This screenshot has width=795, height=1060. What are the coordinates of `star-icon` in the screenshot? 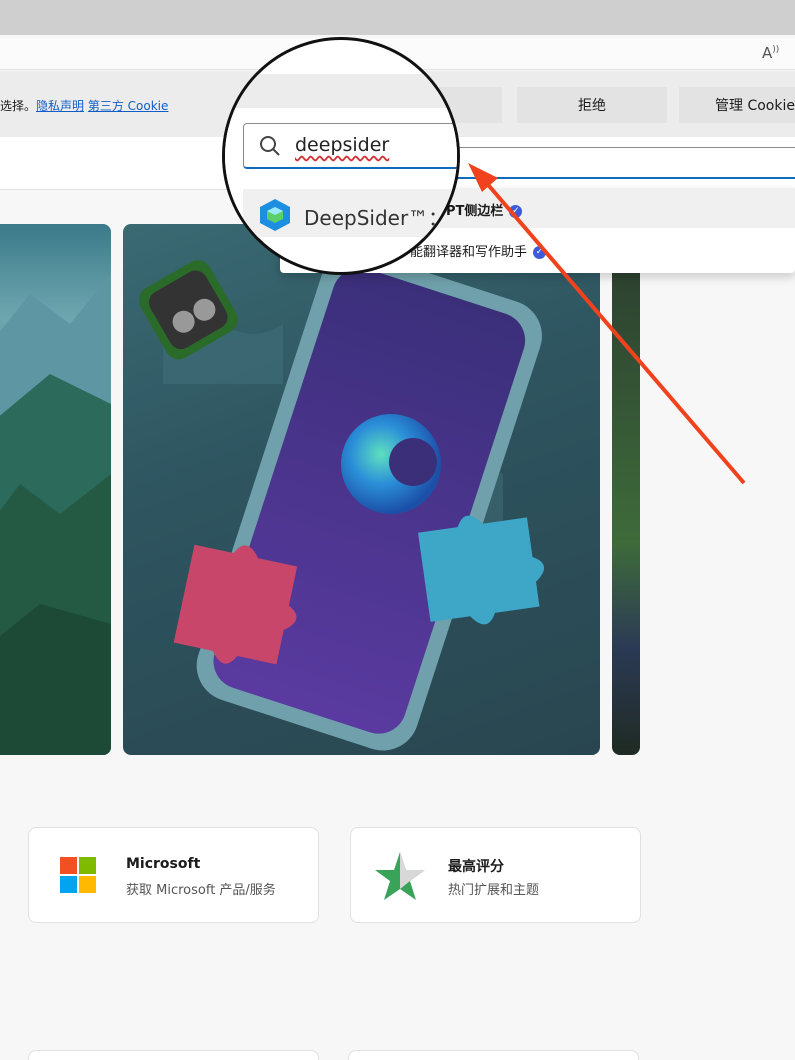 It's located at (400, 876).